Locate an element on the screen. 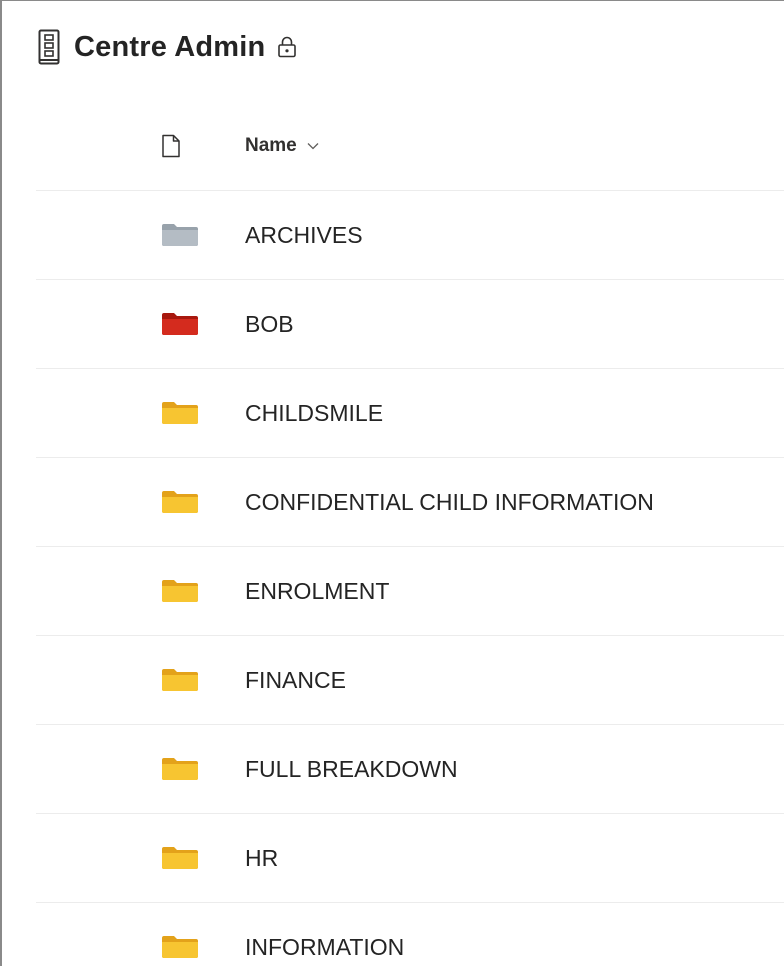  page-title: Centre Admin is located at coordinates (170, 46).